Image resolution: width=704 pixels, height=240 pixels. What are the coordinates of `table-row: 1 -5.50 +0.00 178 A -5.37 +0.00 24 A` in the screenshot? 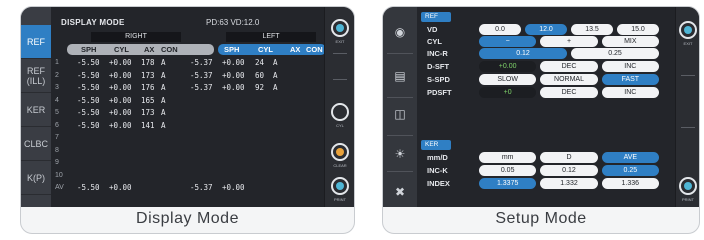 It's located at (188, 62).